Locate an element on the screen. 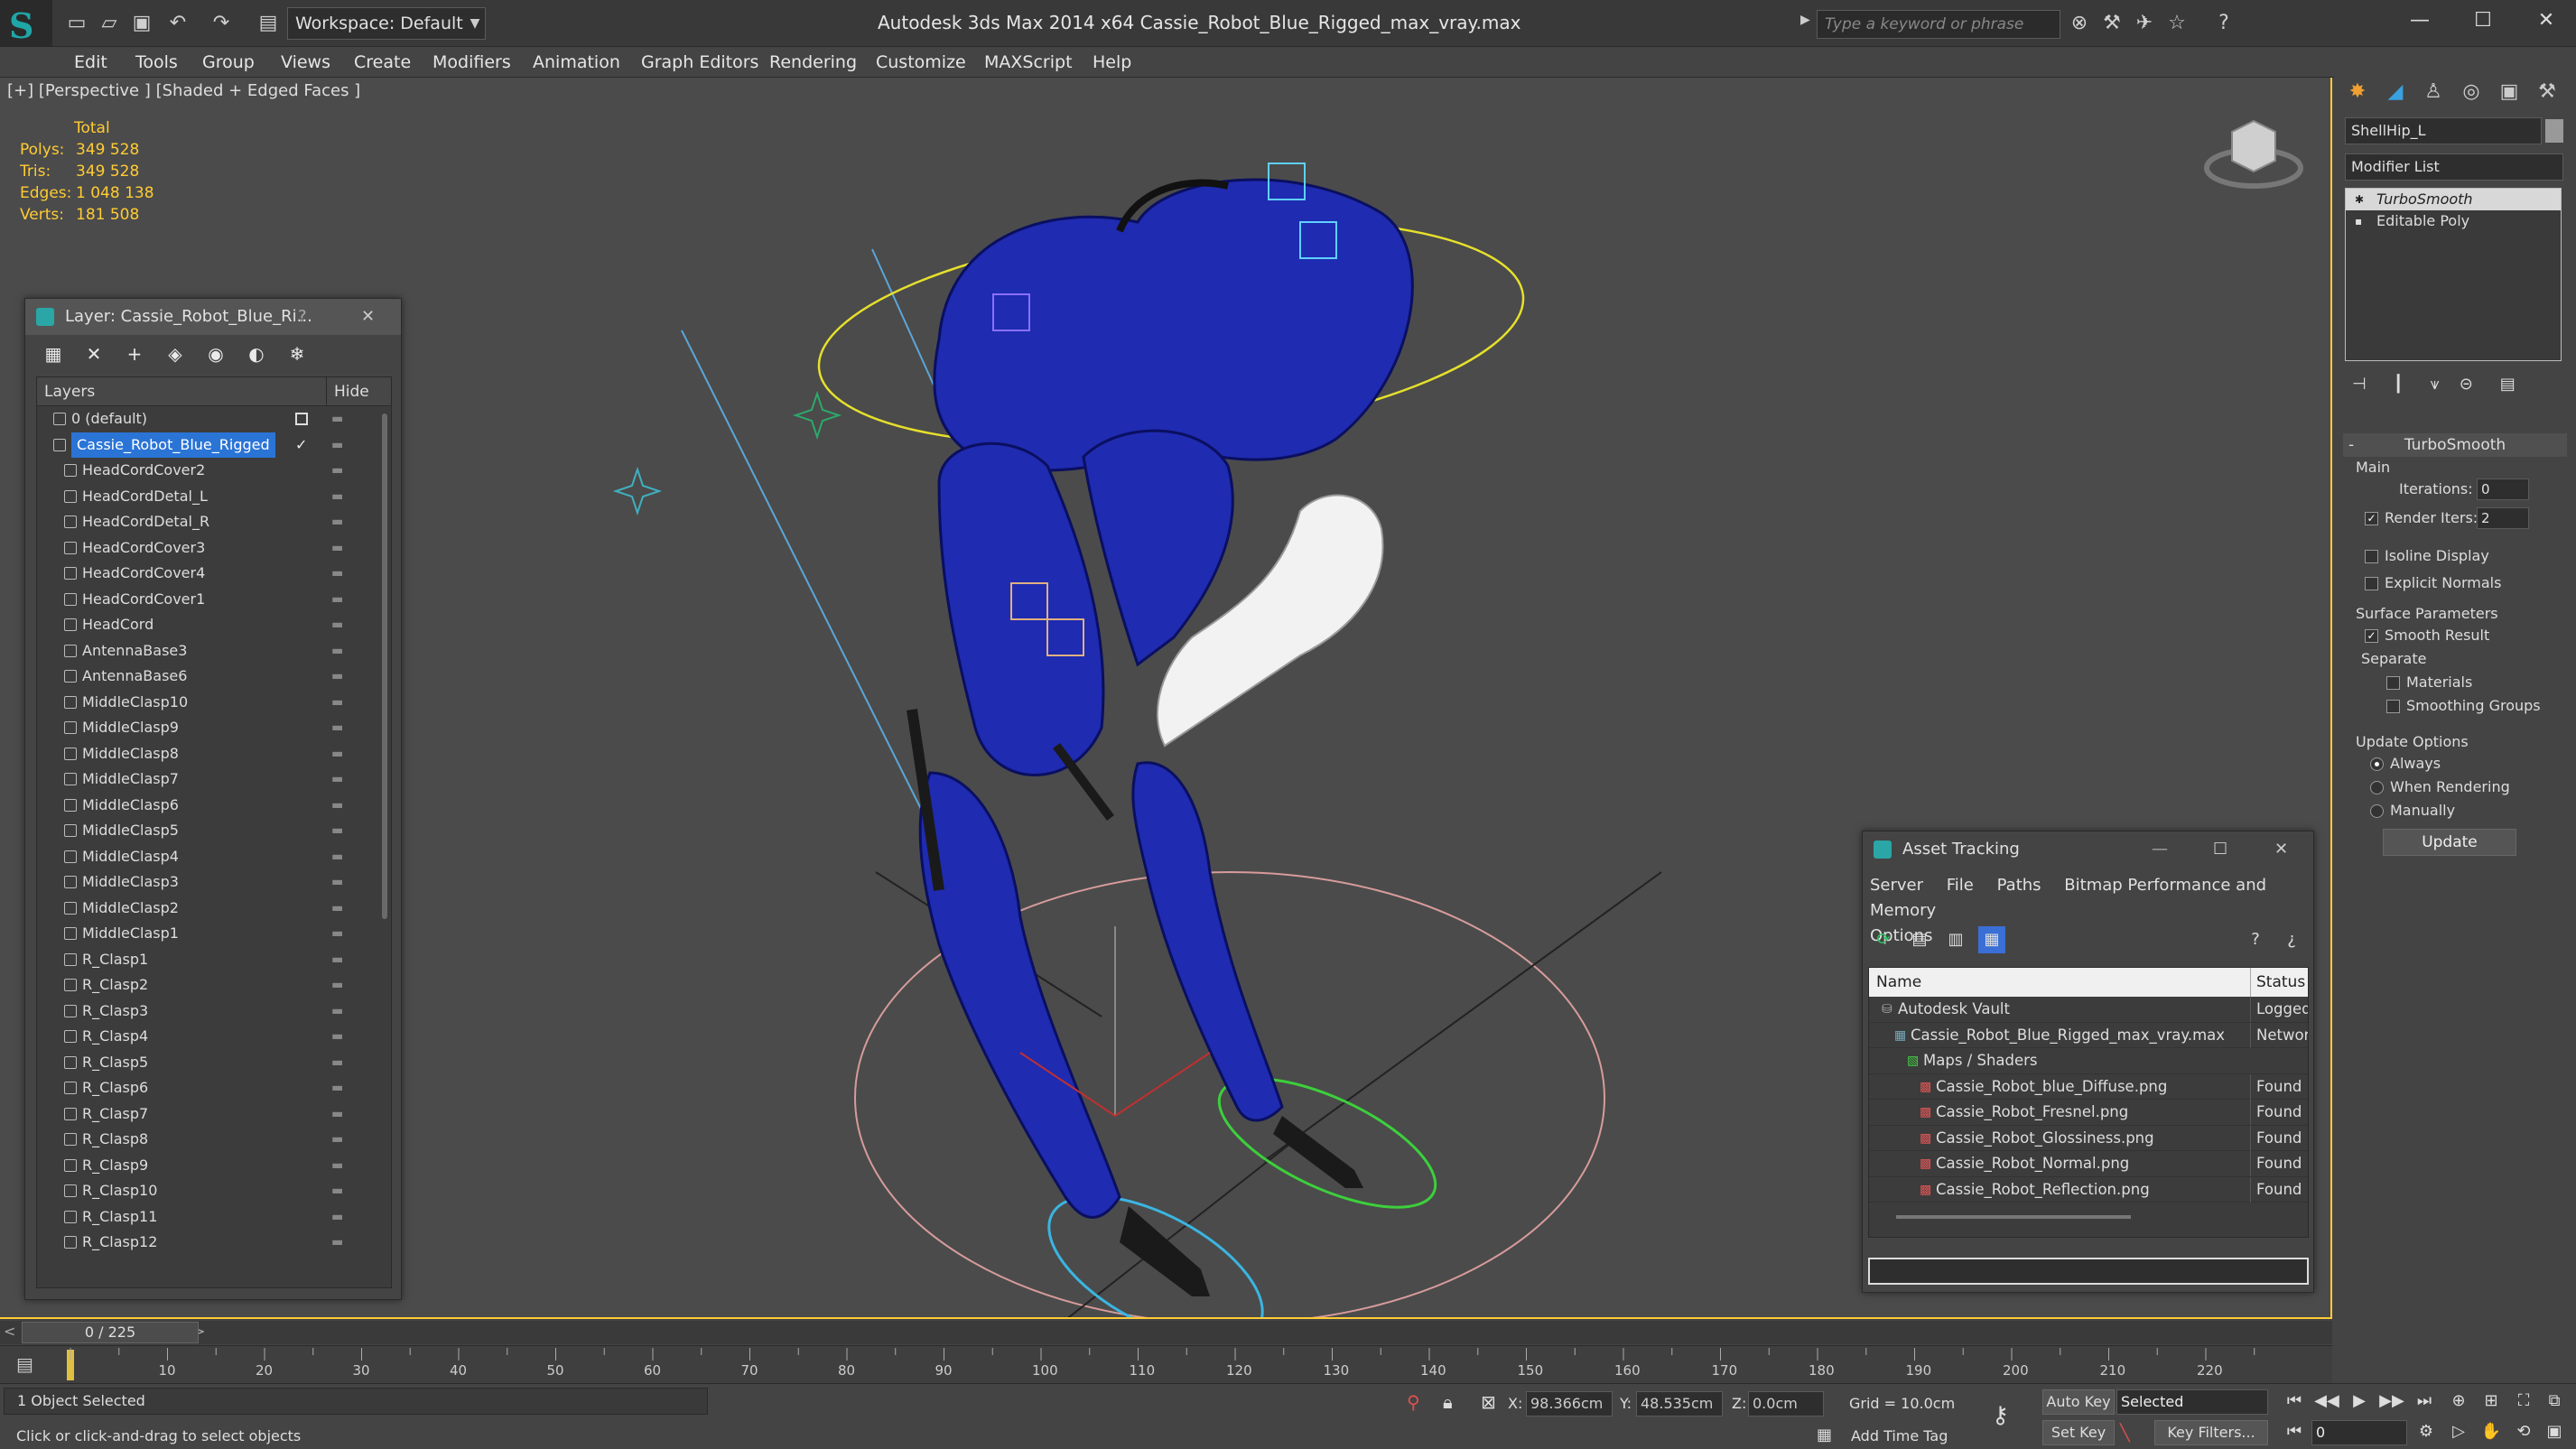 The image size is (2576, 1449). render-iters-spinner: 2 is located at coordinates (2503, 518).